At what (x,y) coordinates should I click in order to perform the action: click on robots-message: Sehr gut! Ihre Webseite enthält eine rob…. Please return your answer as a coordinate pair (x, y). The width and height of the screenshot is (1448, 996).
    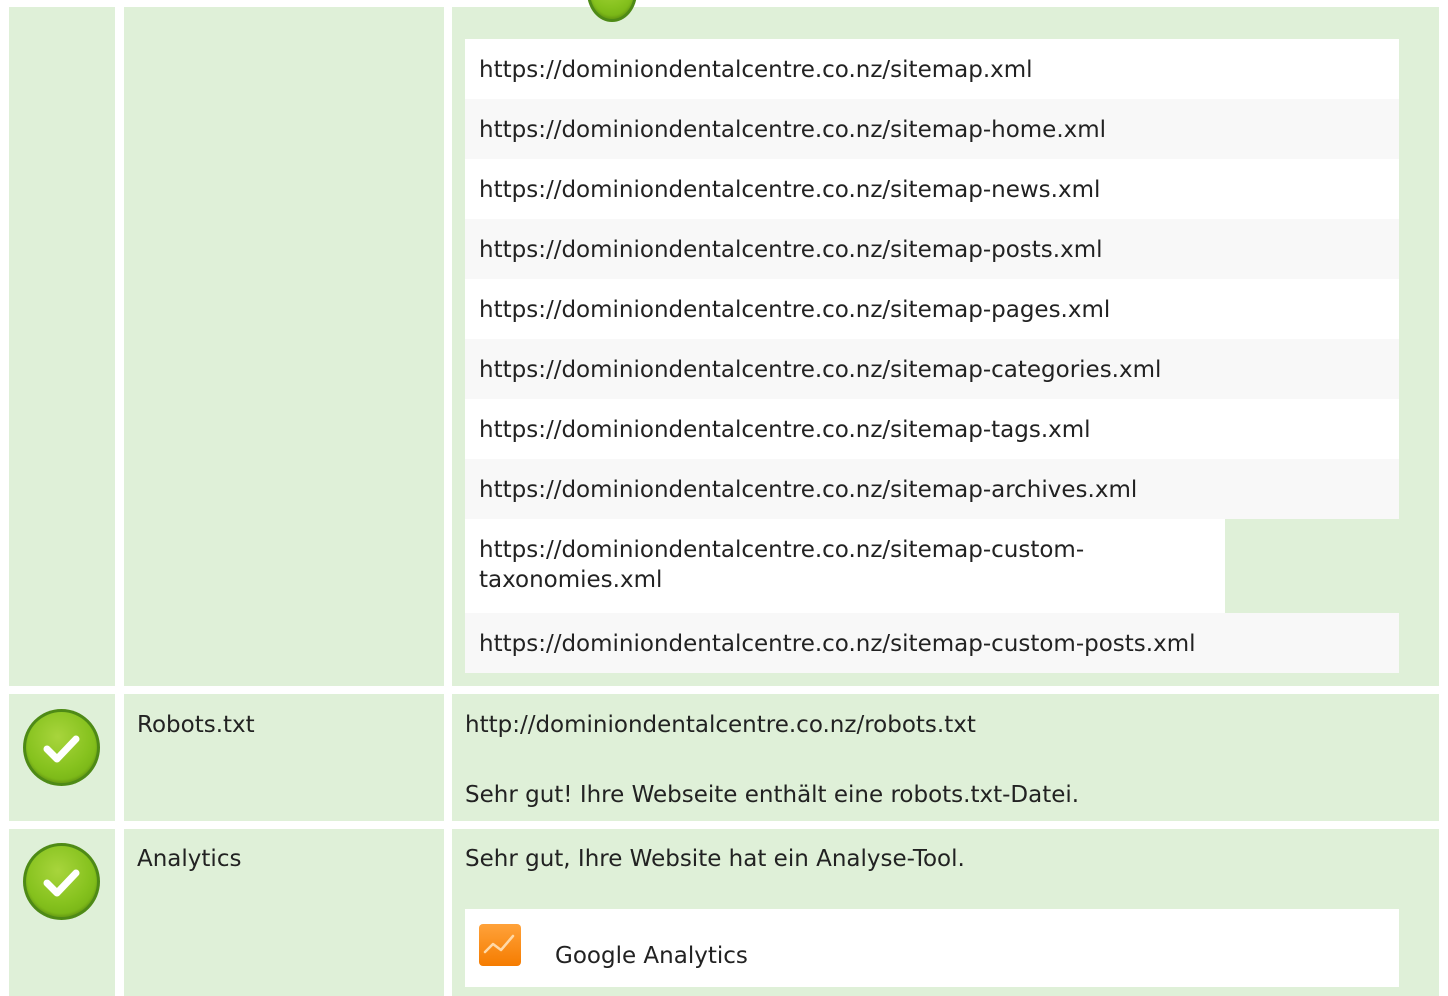
    Looking at the image, I should click on (772, 795).